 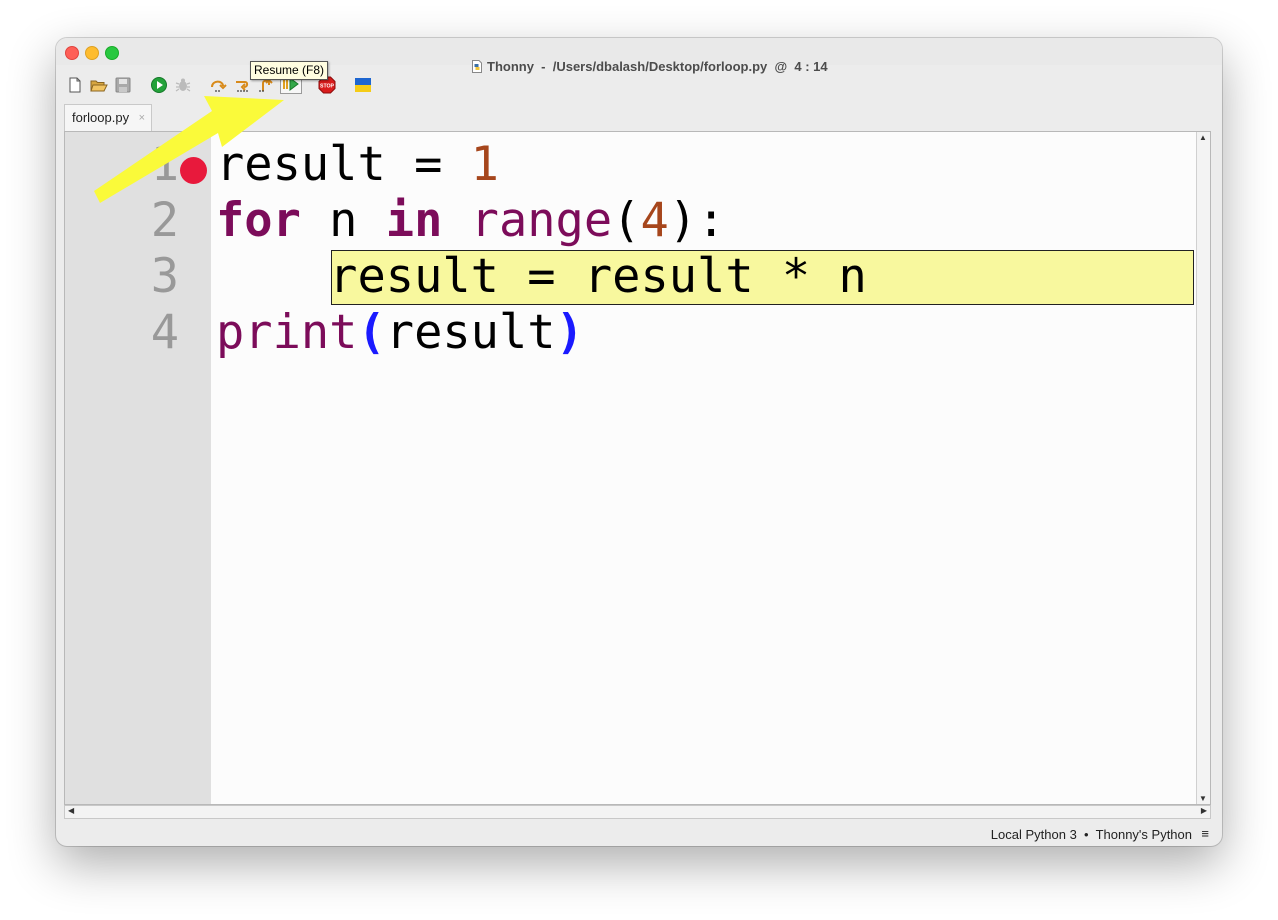 I want to click on status-bar: Local Python 3 • Thonny's Python ≡, so click(x=639, y=834).